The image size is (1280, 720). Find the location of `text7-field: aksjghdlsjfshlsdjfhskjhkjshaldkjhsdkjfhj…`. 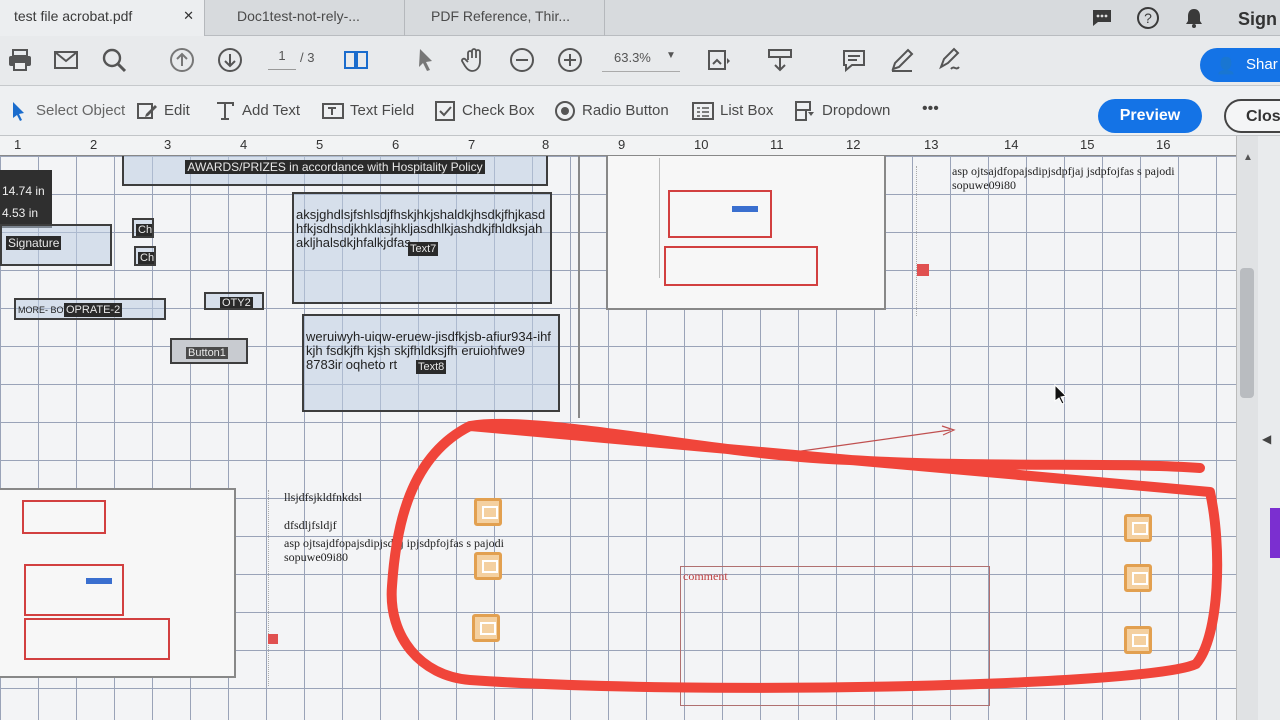

text7-field: aksjghdlsjfshlsdjfhskjhkjshaldkjhsdkjfhj… is located at coordinates (422, 248).